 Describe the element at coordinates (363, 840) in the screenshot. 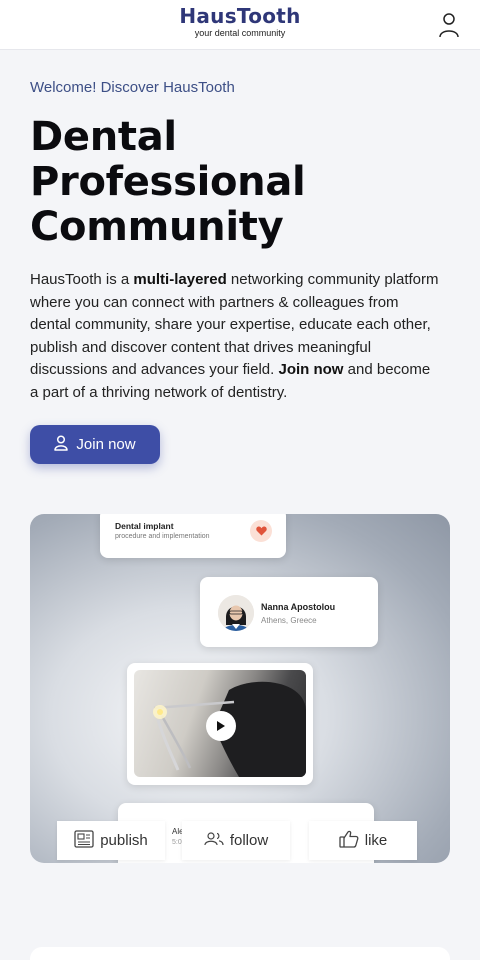

I see `like-button: like` at that location.